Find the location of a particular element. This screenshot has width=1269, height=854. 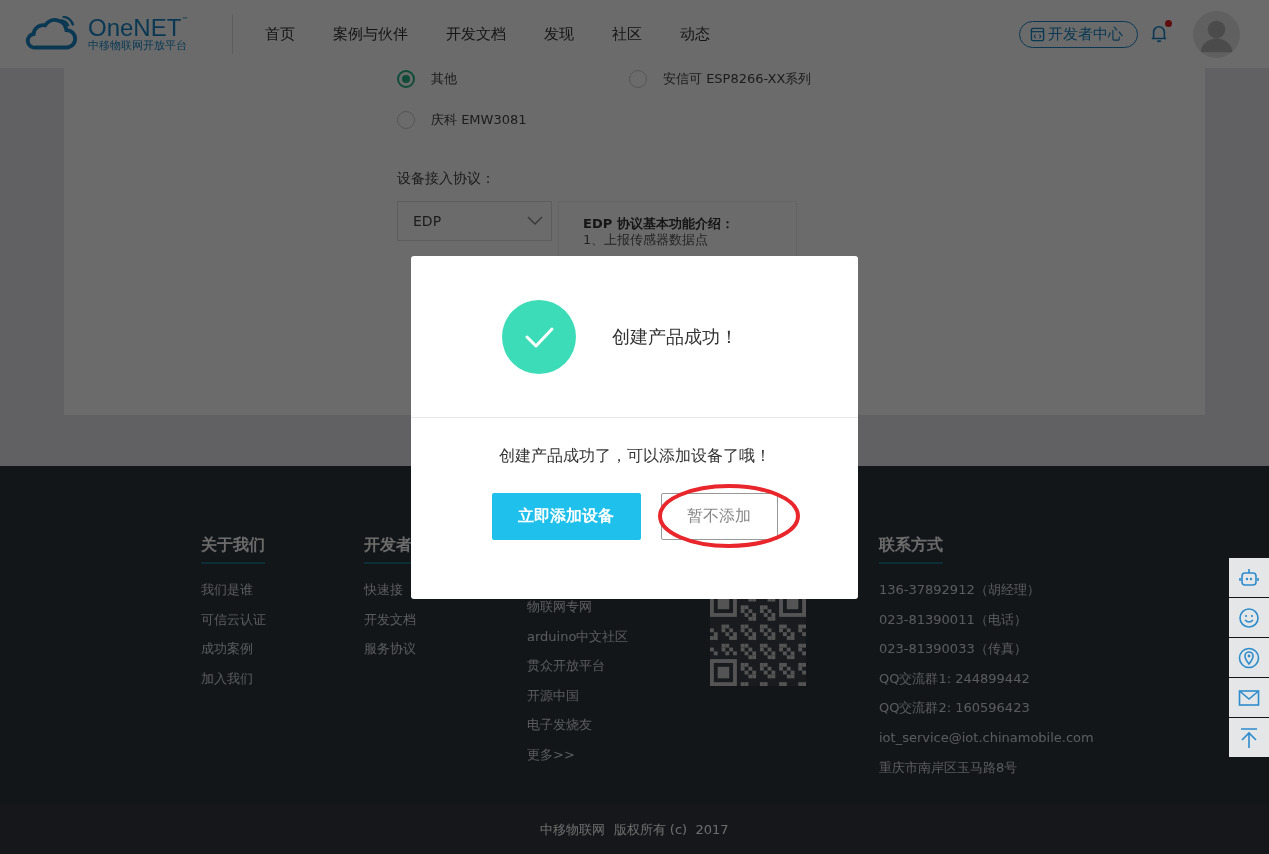

footer-link: 电子发烧友 is located at coordinates (618, 725).